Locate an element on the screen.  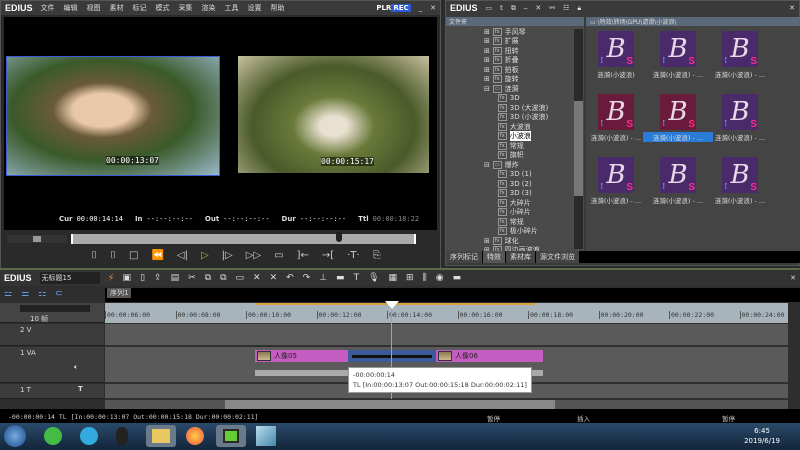
tree-item: ⊞ fx 拍板 is located at coordinates (515, 70).